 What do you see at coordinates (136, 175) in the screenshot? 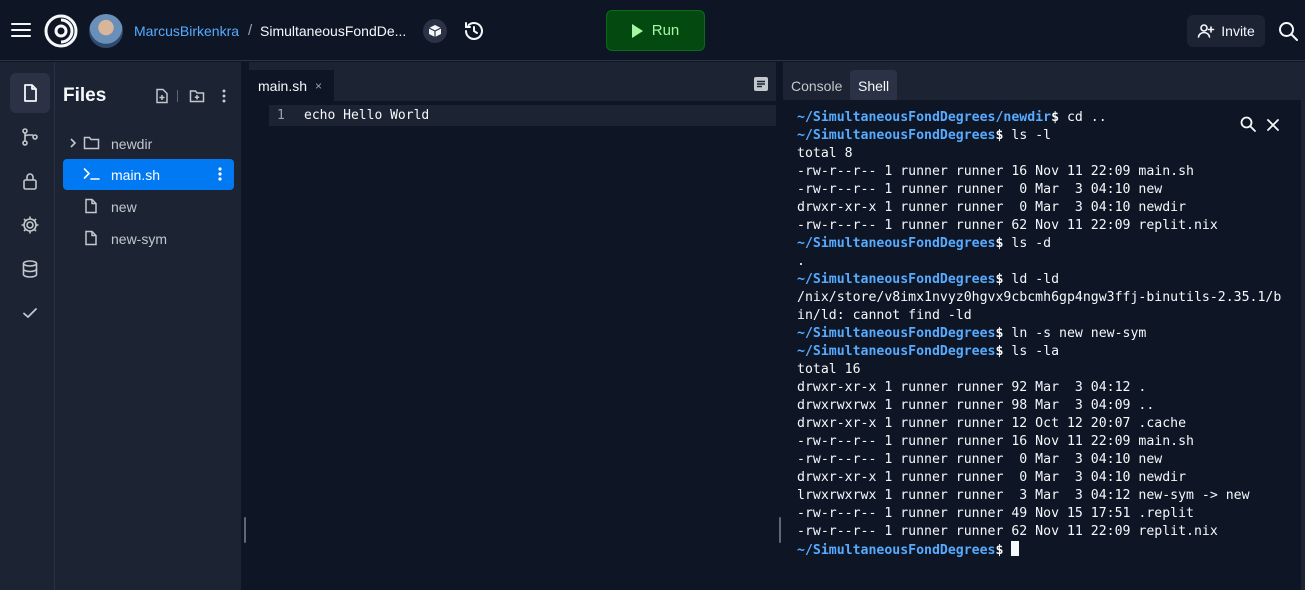
I see `file-tree-item-label: main.sh` at bounding box center [136, 175].